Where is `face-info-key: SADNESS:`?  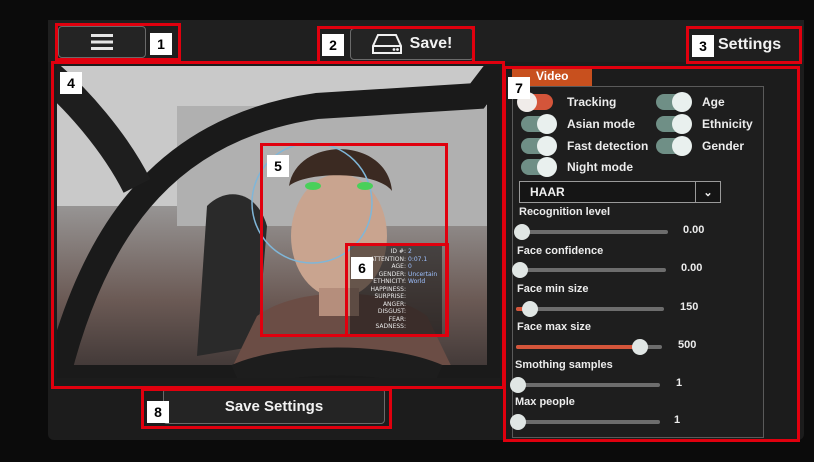 face-info-key: SADNESS: is located at coordinates (390, 326).